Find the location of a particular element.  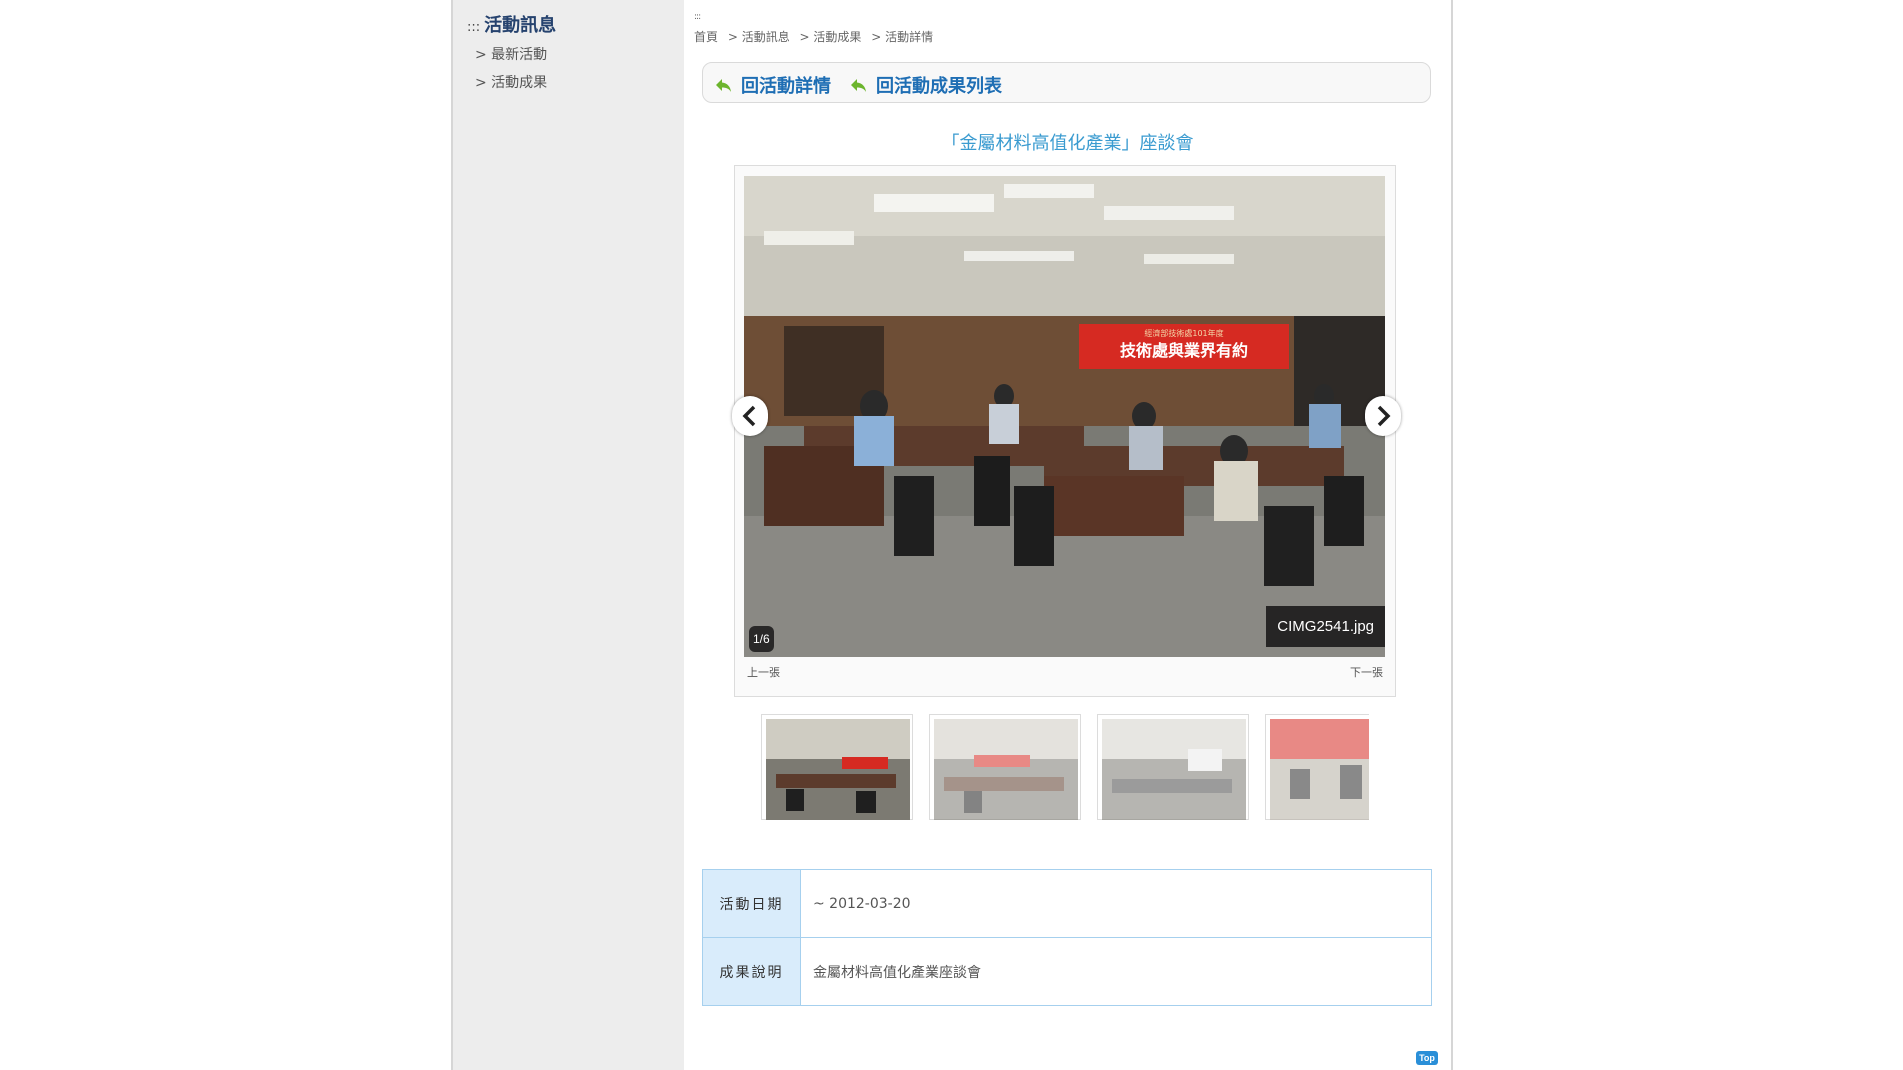

chevron-left-icon is located at coordinates (749, 416).